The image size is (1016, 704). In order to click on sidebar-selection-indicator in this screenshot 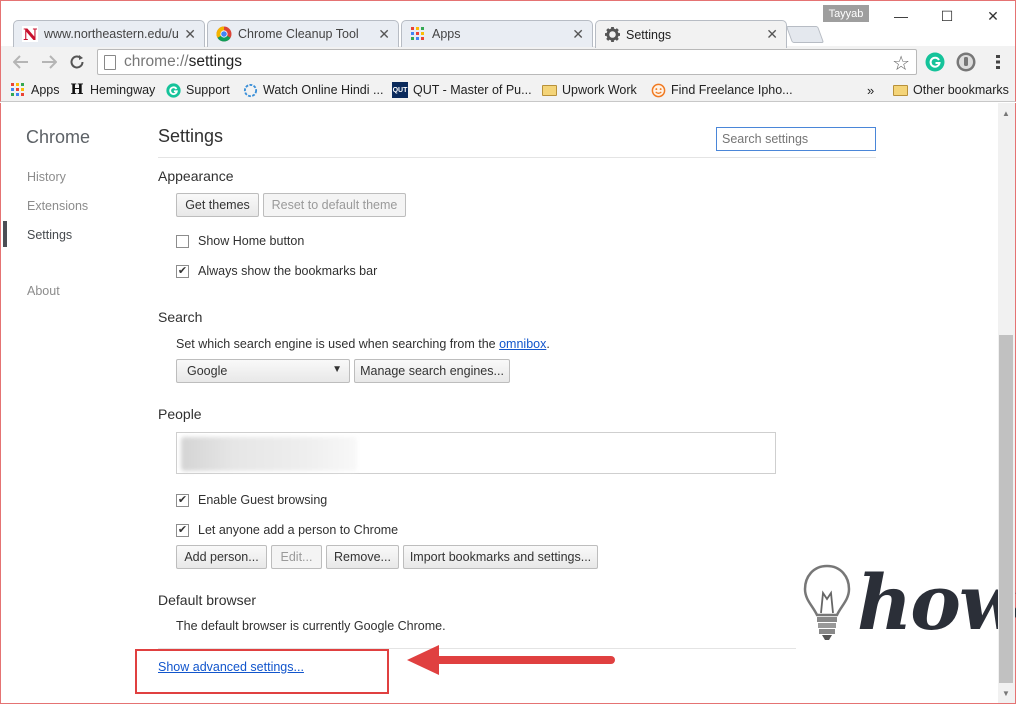, I will do `click(5, 234)`.